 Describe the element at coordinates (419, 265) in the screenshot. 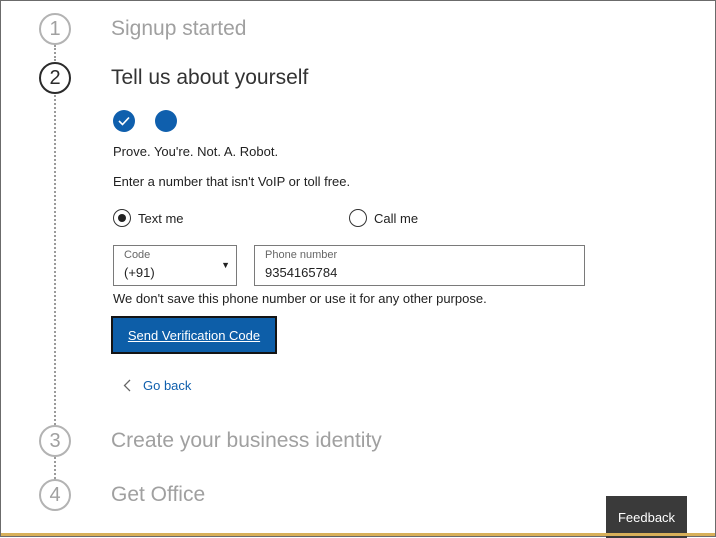

I see `phone-number-input: Phone number 9354165784` at that location.